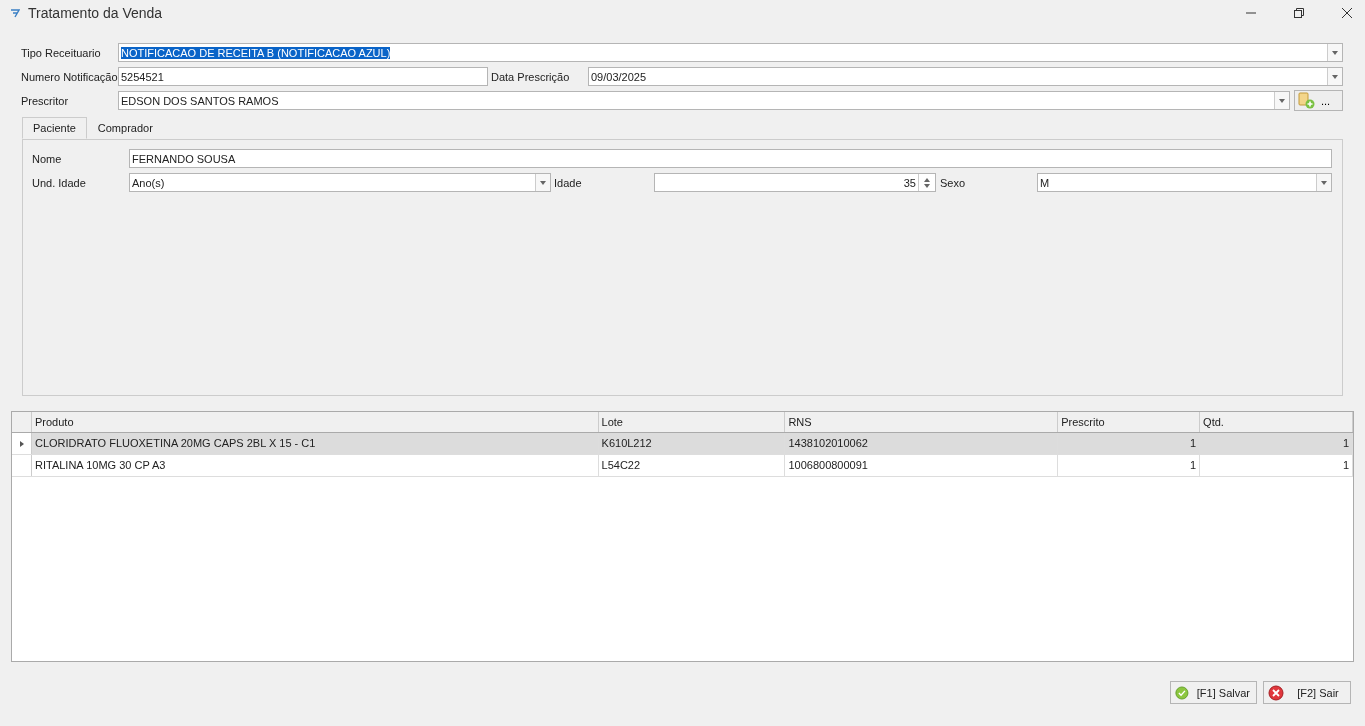  What do you see at coordinates (1129, 422) in the screenshot?
I see `column-header: Prescrito` at bounding box center [1129, 422].